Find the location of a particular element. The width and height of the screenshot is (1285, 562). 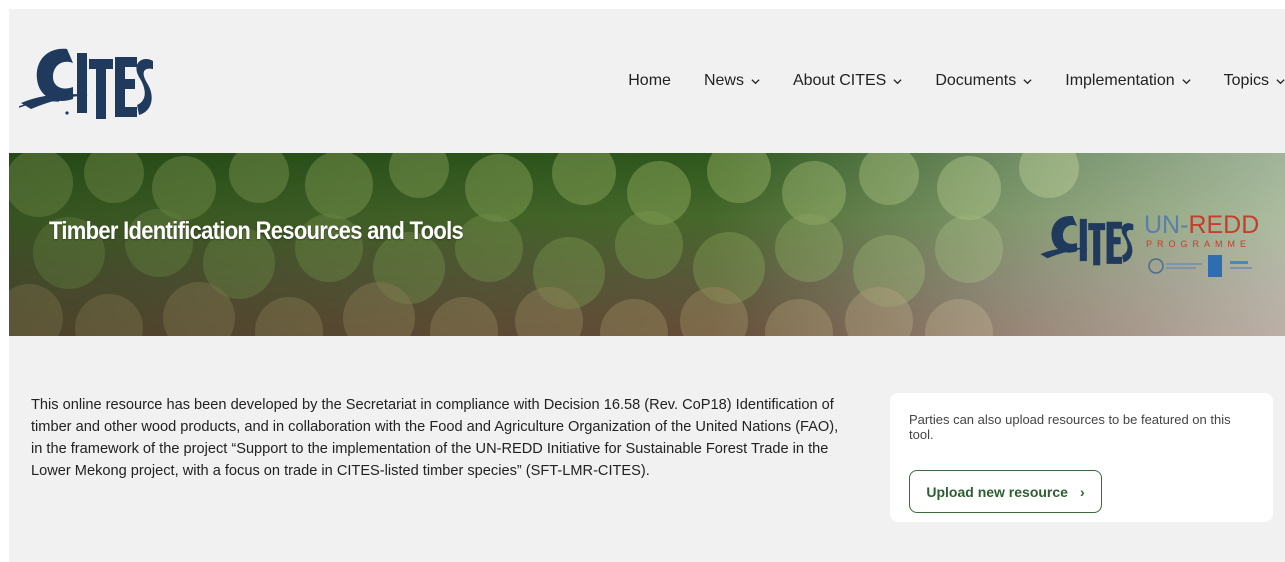

nav-news: News is located at coordinates (732, 81).